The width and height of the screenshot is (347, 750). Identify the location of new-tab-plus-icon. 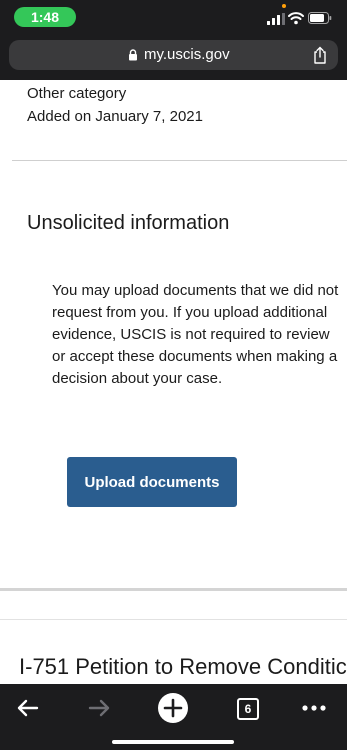
(173, 708).